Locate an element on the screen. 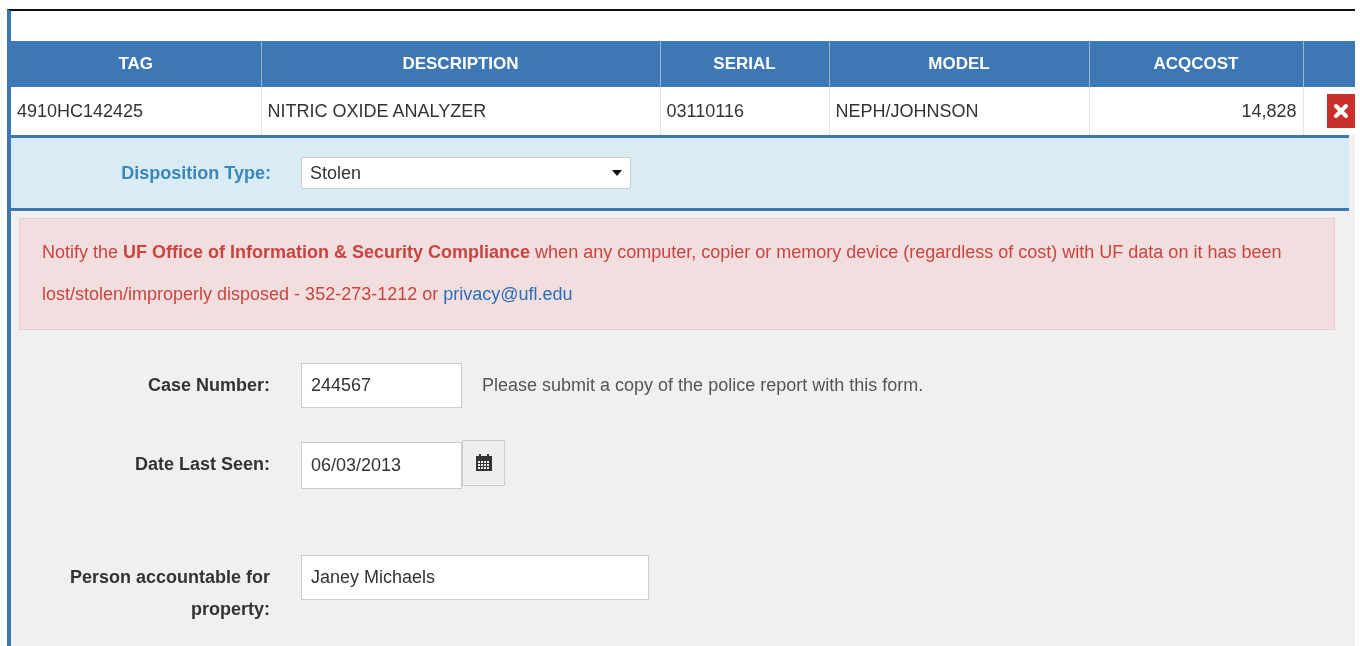 The height and width of the screenshot is (646, 1360). email-link: privacy@ufl.edu is located at coordinates (508, 294).